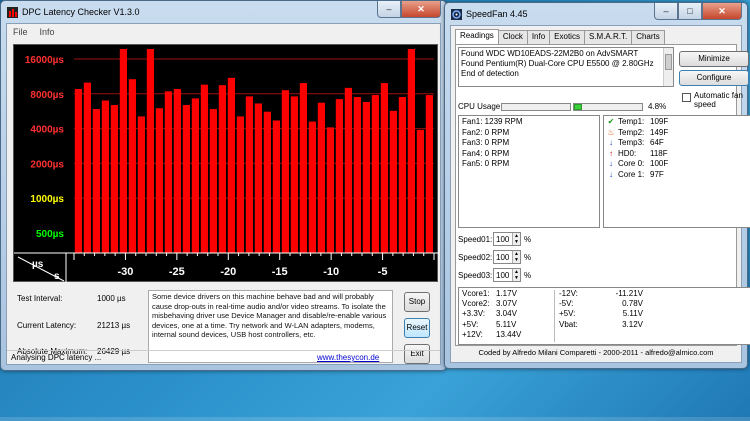  Describe the element at coordinates (506, 304) in the screenshot. I see `voltage-value: 3.07V` at that location.